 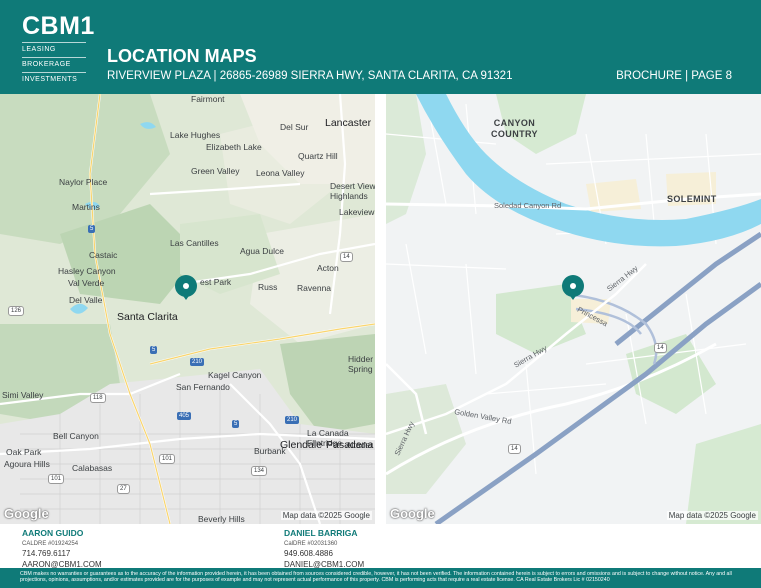 I want to click on place-naylor-place: Naylor Place, so click(x=83, y=182).